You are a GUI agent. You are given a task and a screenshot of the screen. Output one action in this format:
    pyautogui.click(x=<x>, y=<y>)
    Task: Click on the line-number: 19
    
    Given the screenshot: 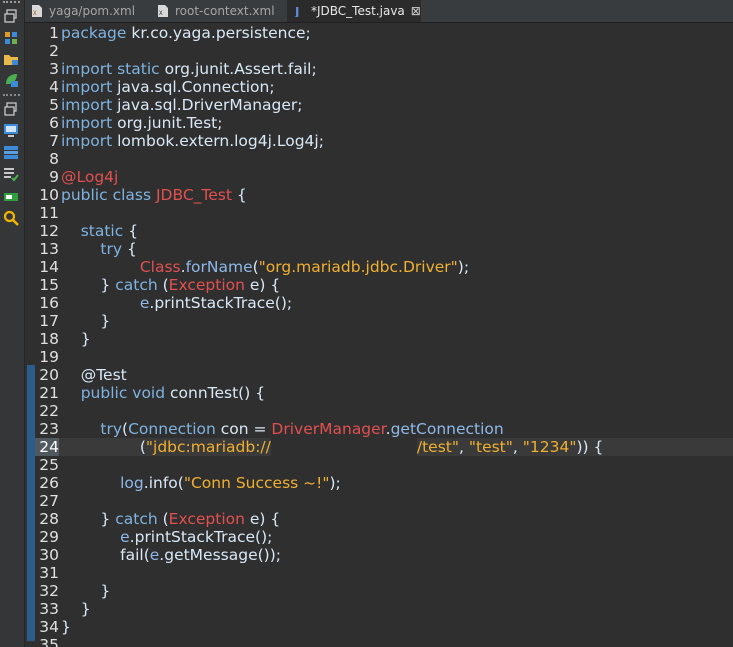 What is the action you would take?
    pyautogui.click(x=49, y=357)
    